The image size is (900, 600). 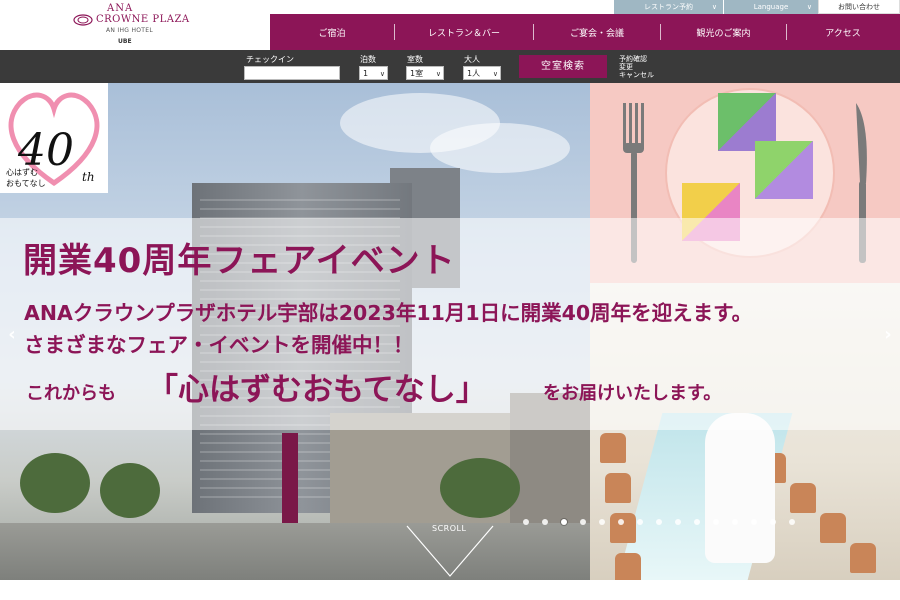 What do you see at coordinates (888, 335) in the screenshot?
I see `next-slide-arrow-icon: ›` at bounding box center [888, 335].